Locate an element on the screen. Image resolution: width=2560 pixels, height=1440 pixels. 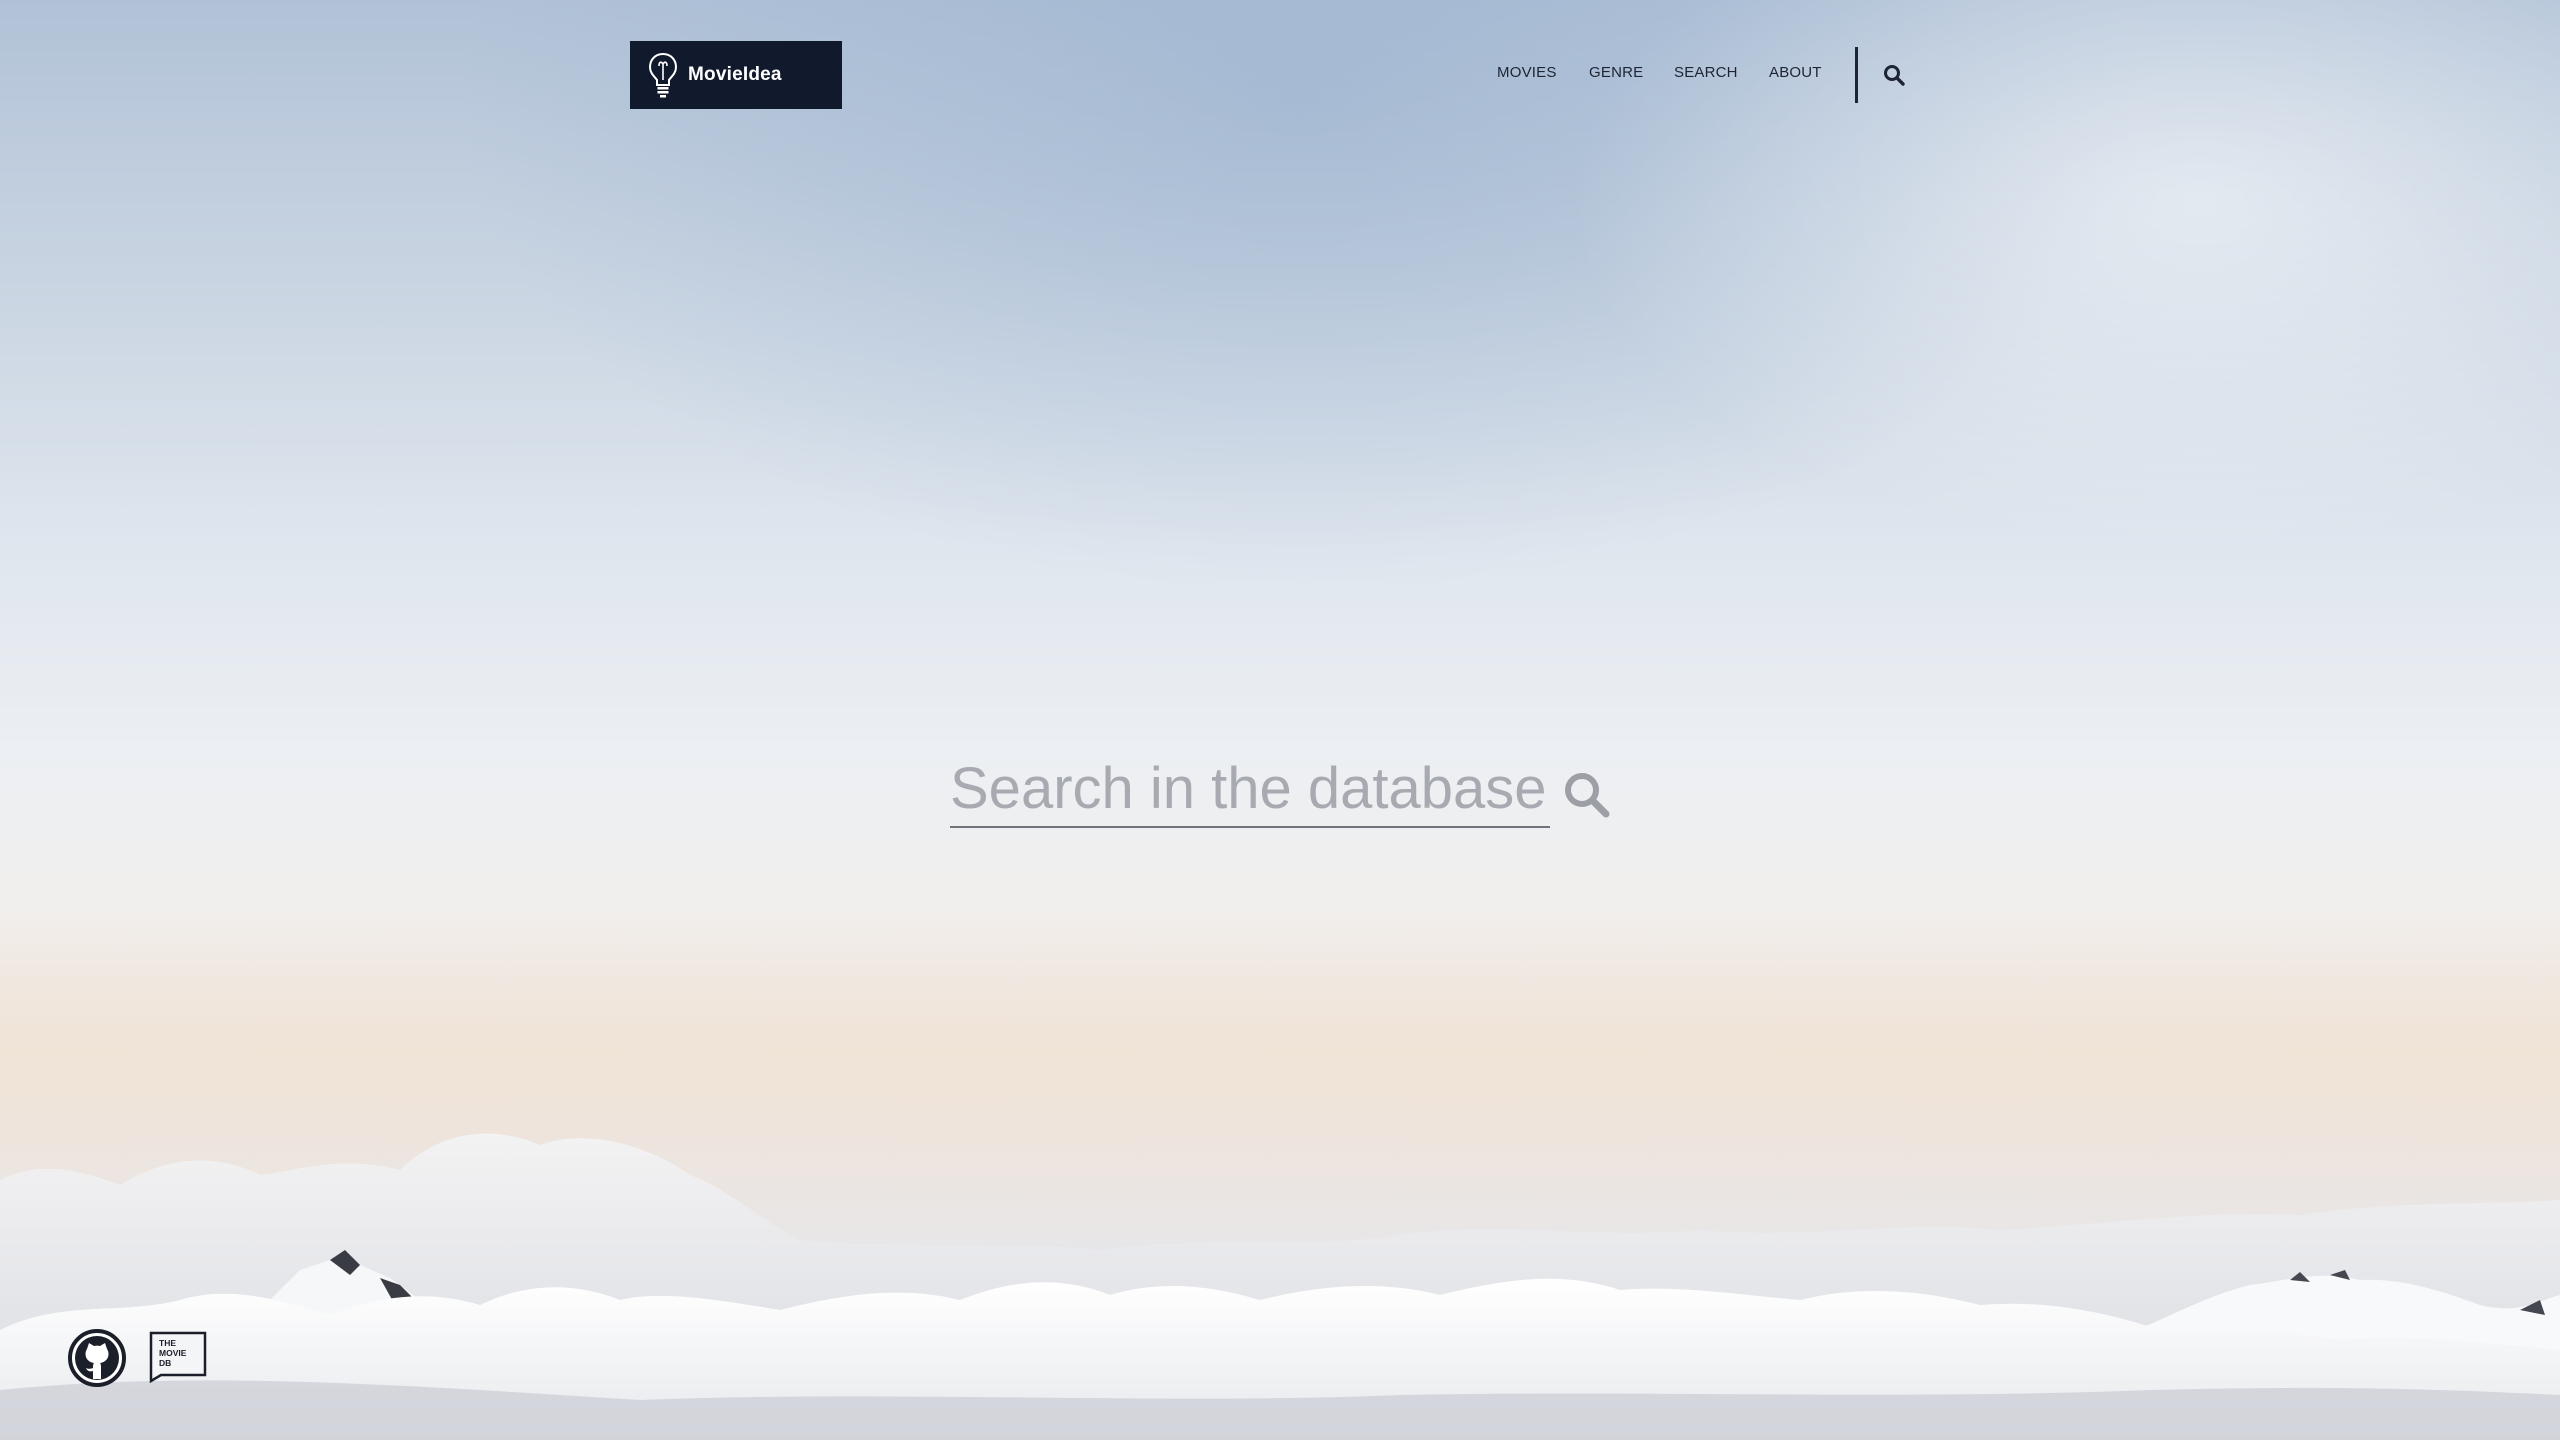
nav-item-genre: GENRE is located at coordinates (1616, 72).